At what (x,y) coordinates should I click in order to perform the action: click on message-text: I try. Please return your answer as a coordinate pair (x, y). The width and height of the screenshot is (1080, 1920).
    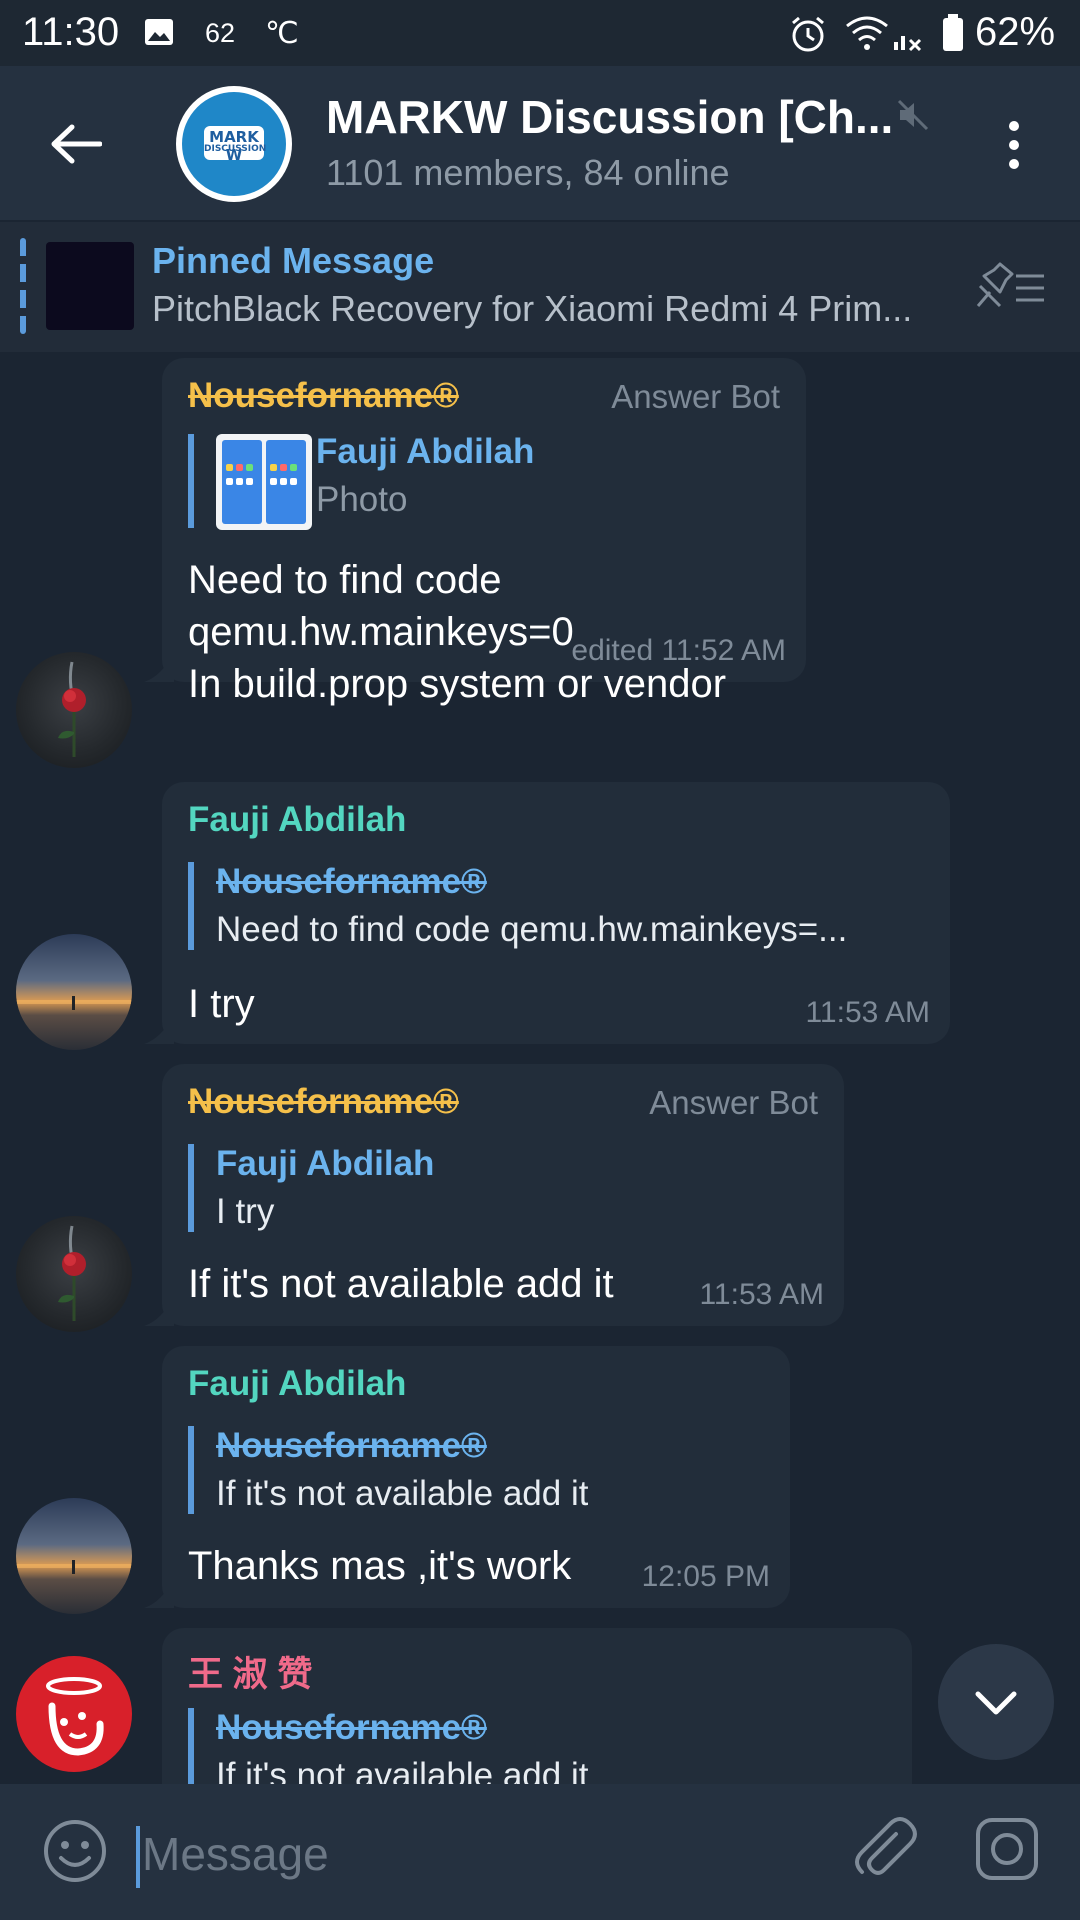
    Looking at the image, I should click on (221, 1004).